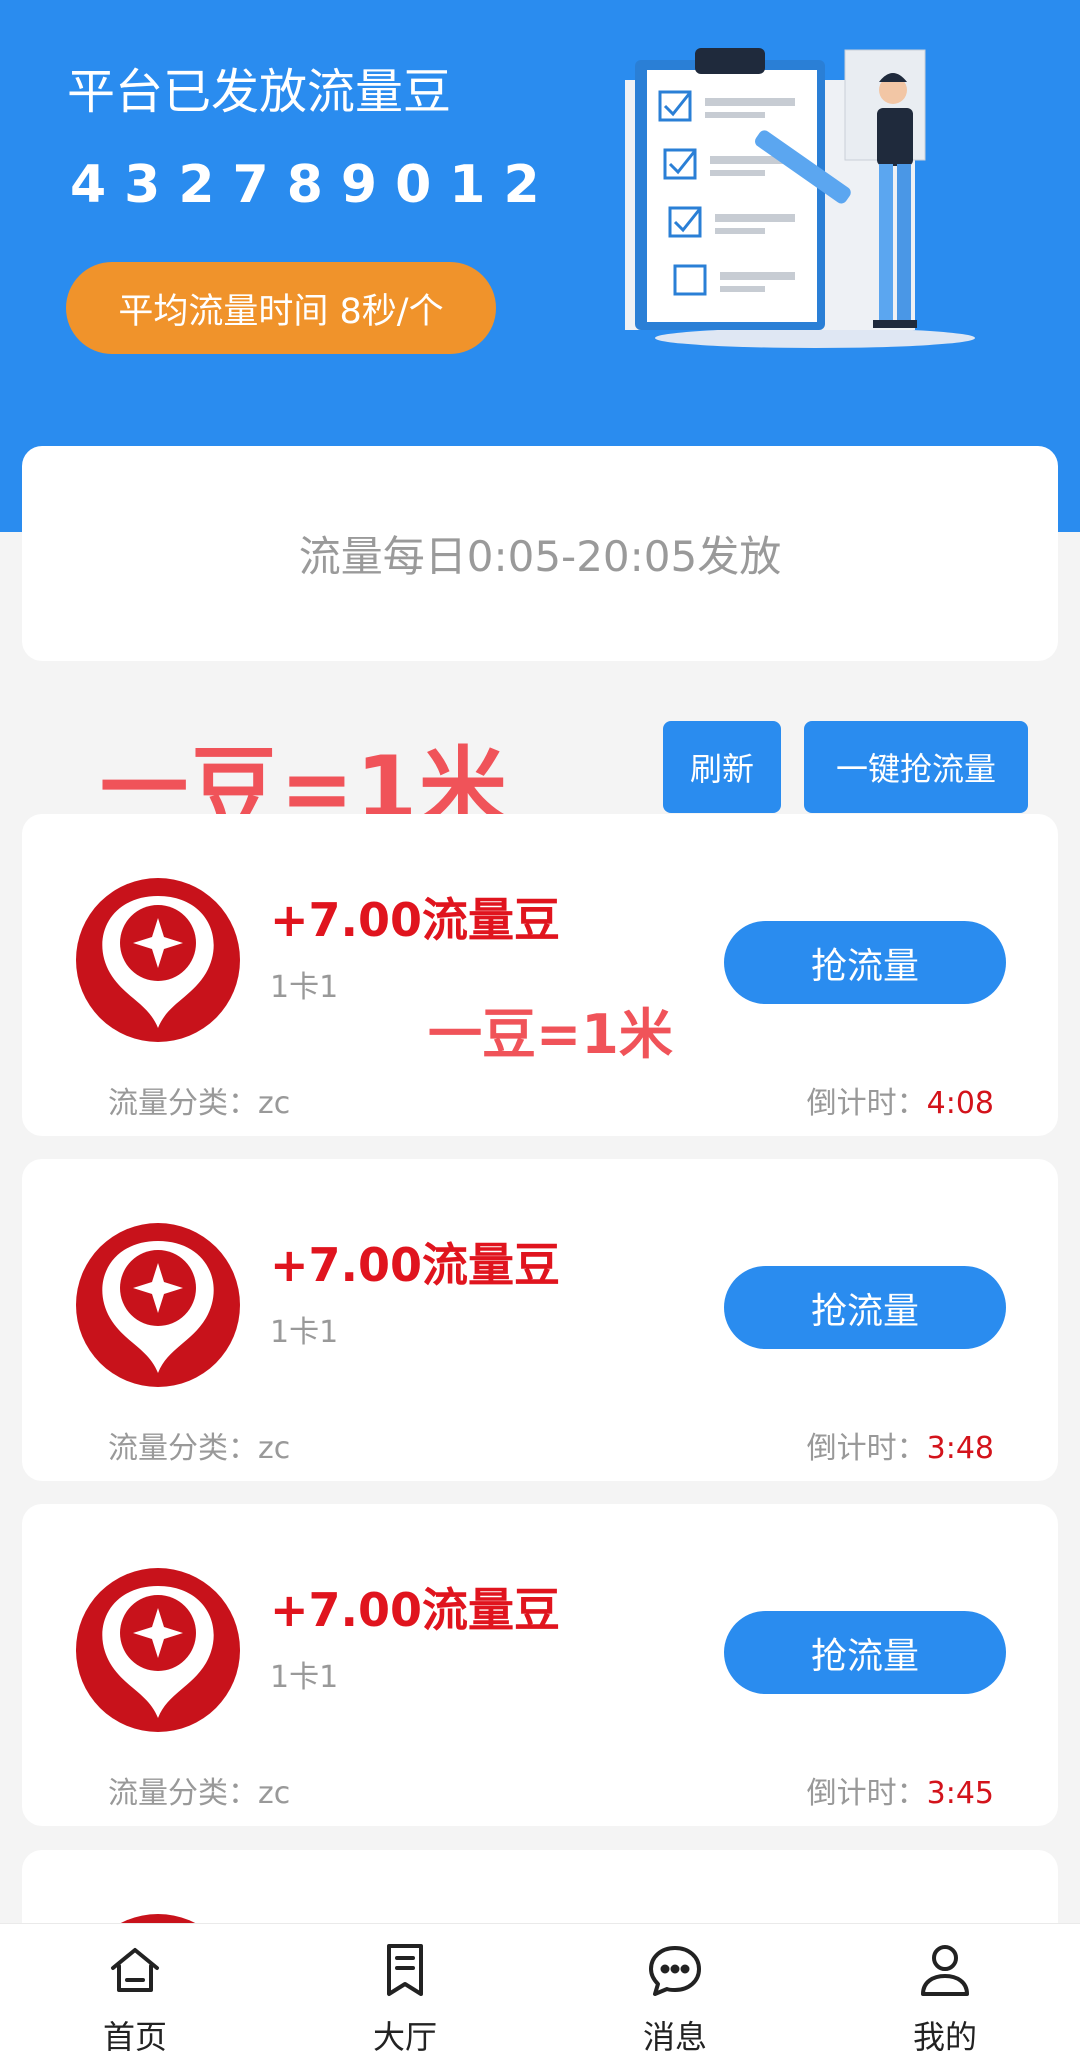  Describe the element at coordinates (944, 2037) in the screenshot. I see `tab-label: 我的` at that location.